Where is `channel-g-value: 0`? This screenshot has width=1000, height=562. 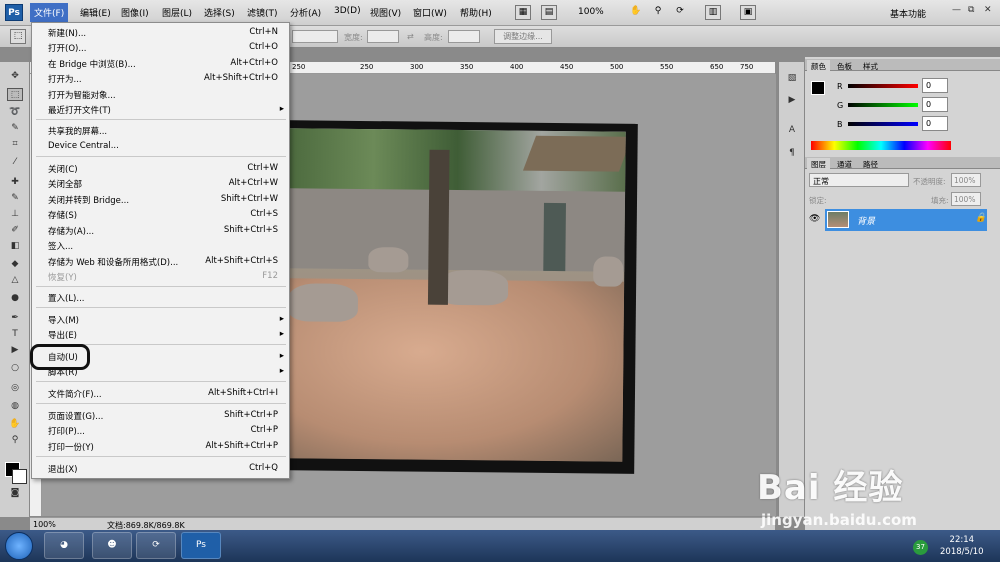
channel-g-value: 0 is located at coordinates (935, 104).